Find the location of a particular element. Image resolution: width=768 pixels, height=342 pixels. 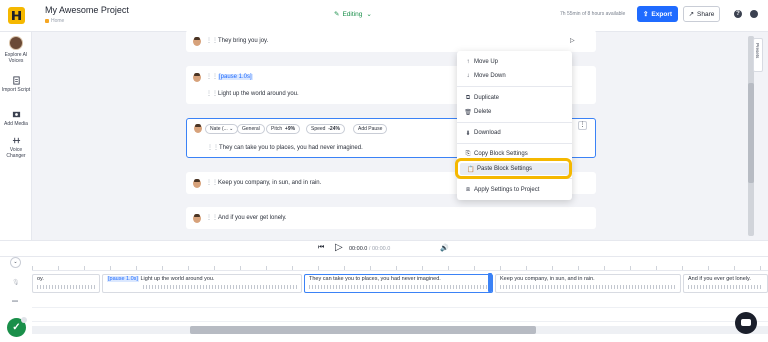

trash-icon: 🗑 is located at coordinates (468, 112).